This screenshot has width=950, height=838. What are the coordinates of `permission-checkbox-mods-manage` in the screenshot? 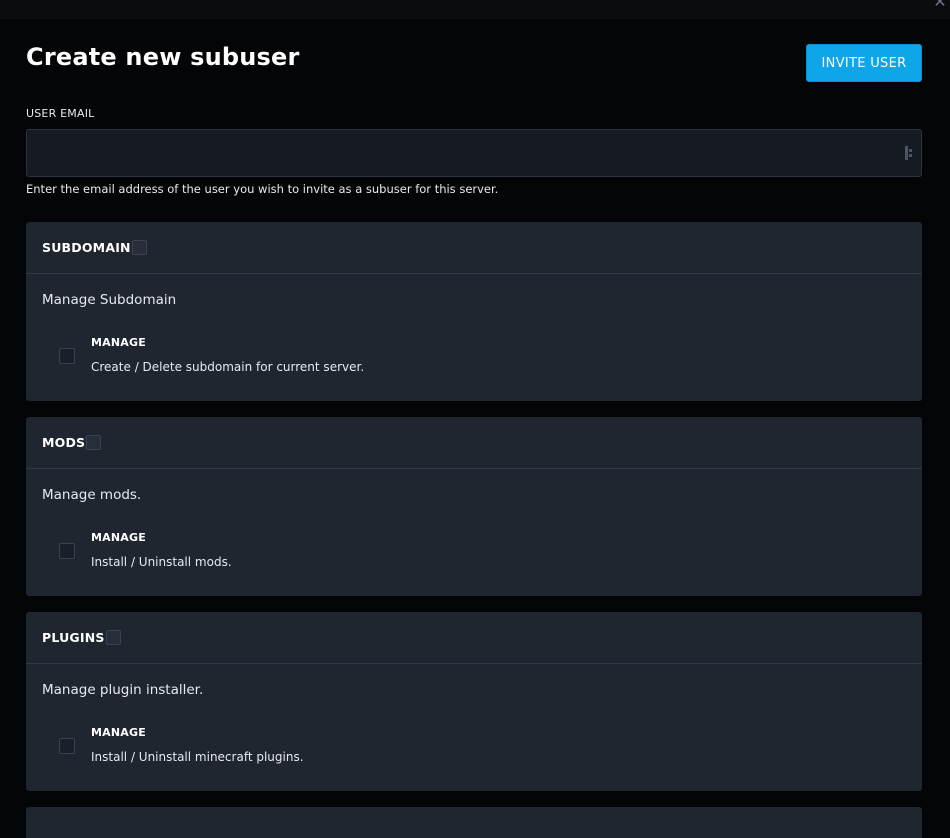 It's located at (67, 551).